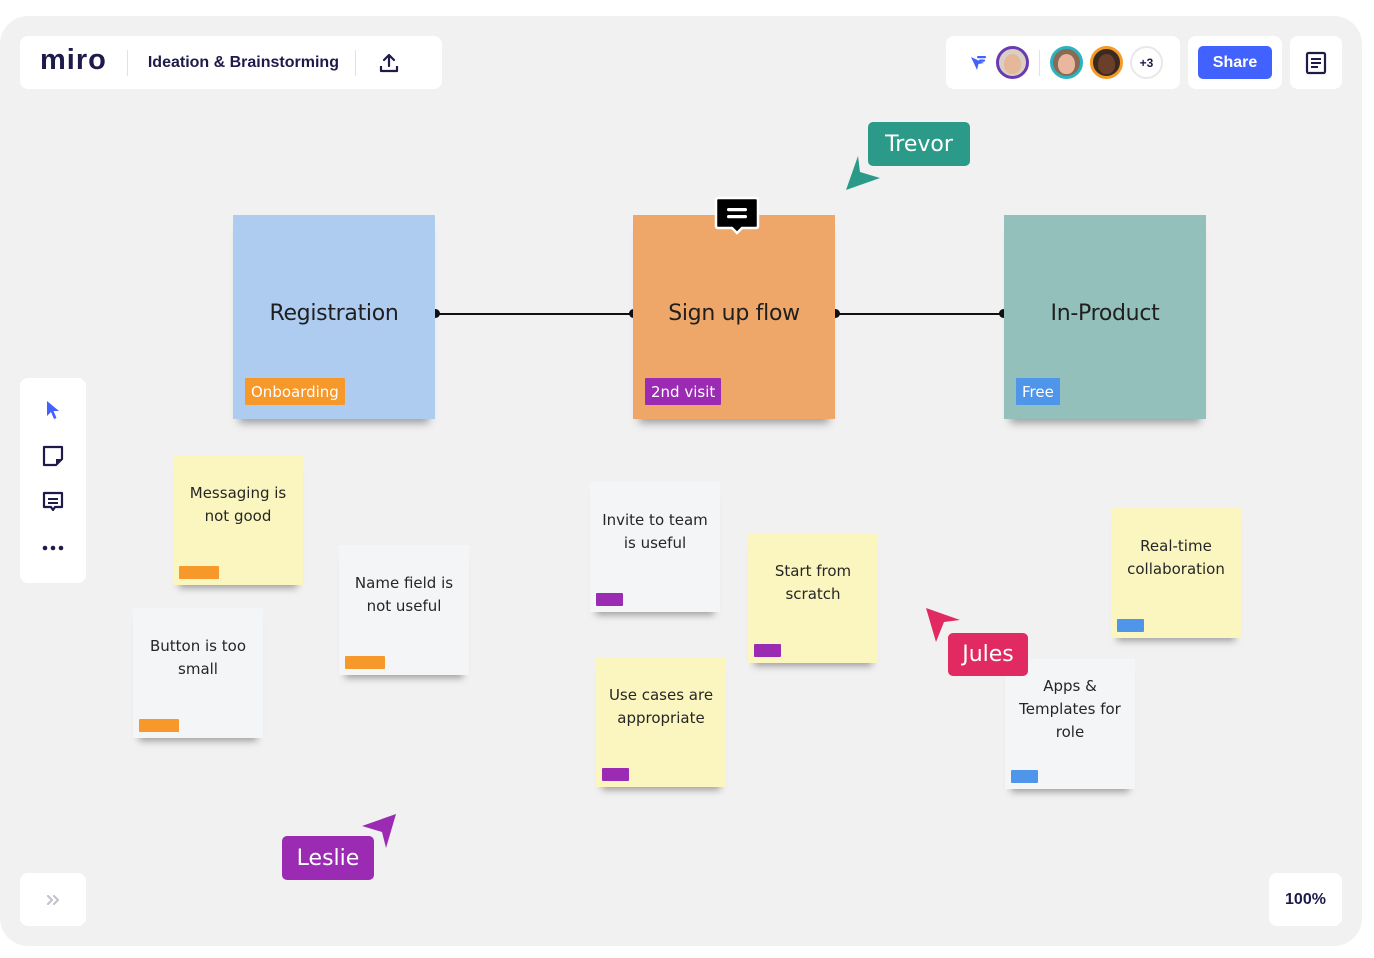  Describe the element at coordinates (53, 456) in the screenshot. I see `sticky-note-icon` at that location.